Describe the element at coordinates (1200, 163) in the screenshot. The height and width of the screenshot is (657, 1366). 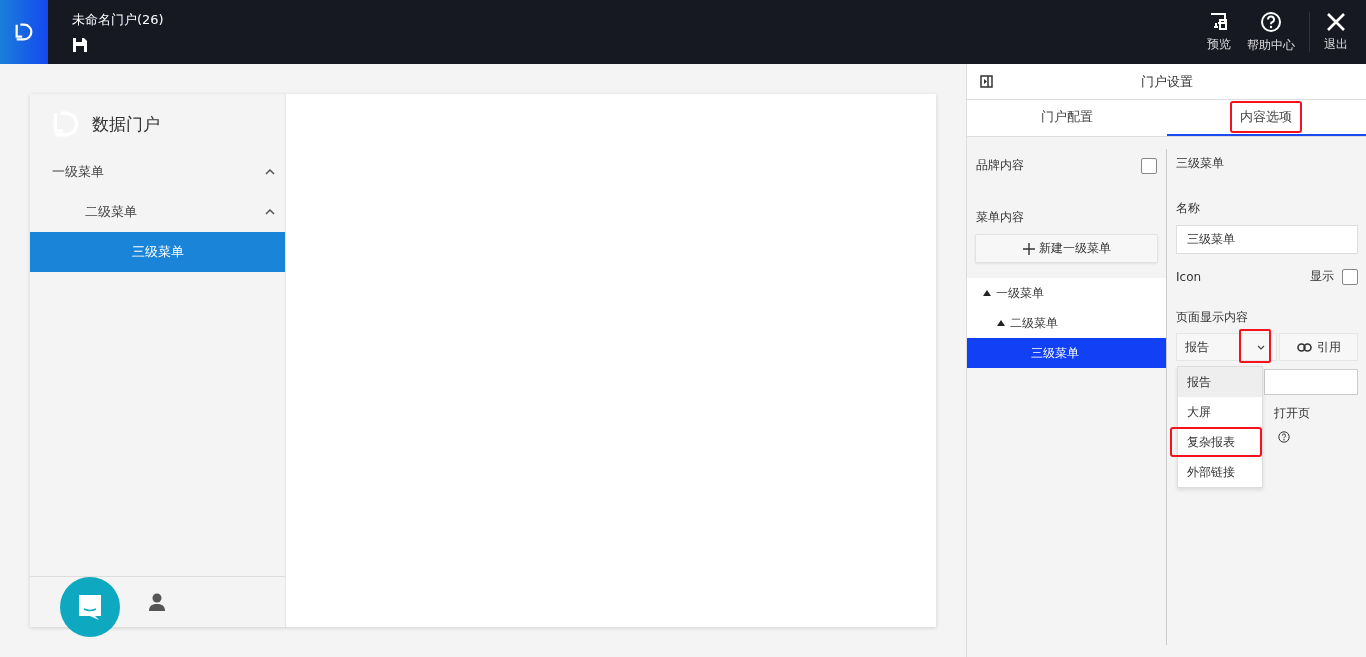
I see `section-heading: 三级菜单` at that location.